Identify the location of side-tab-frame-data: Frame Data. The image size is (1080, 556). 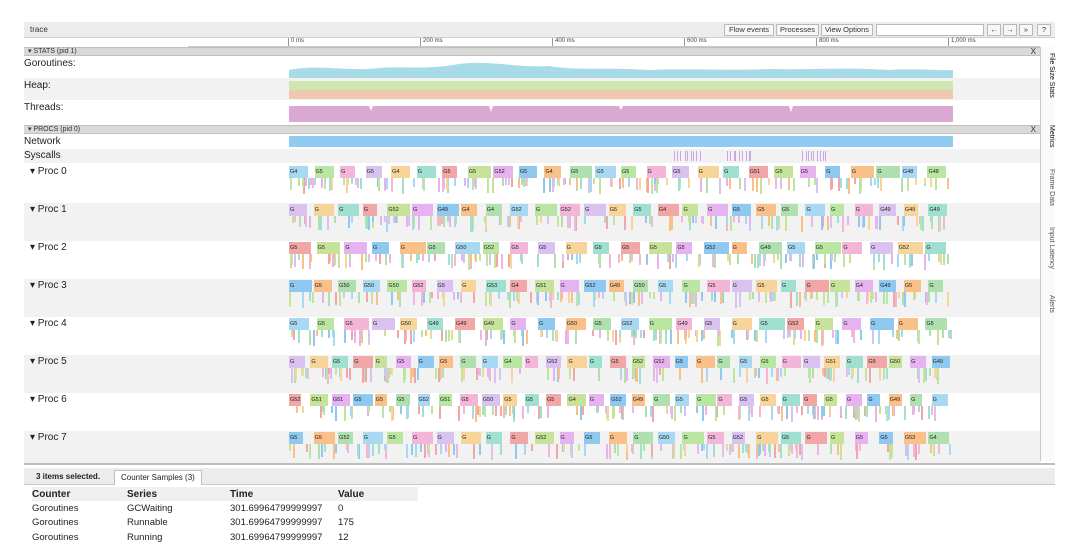
(1048, 187).